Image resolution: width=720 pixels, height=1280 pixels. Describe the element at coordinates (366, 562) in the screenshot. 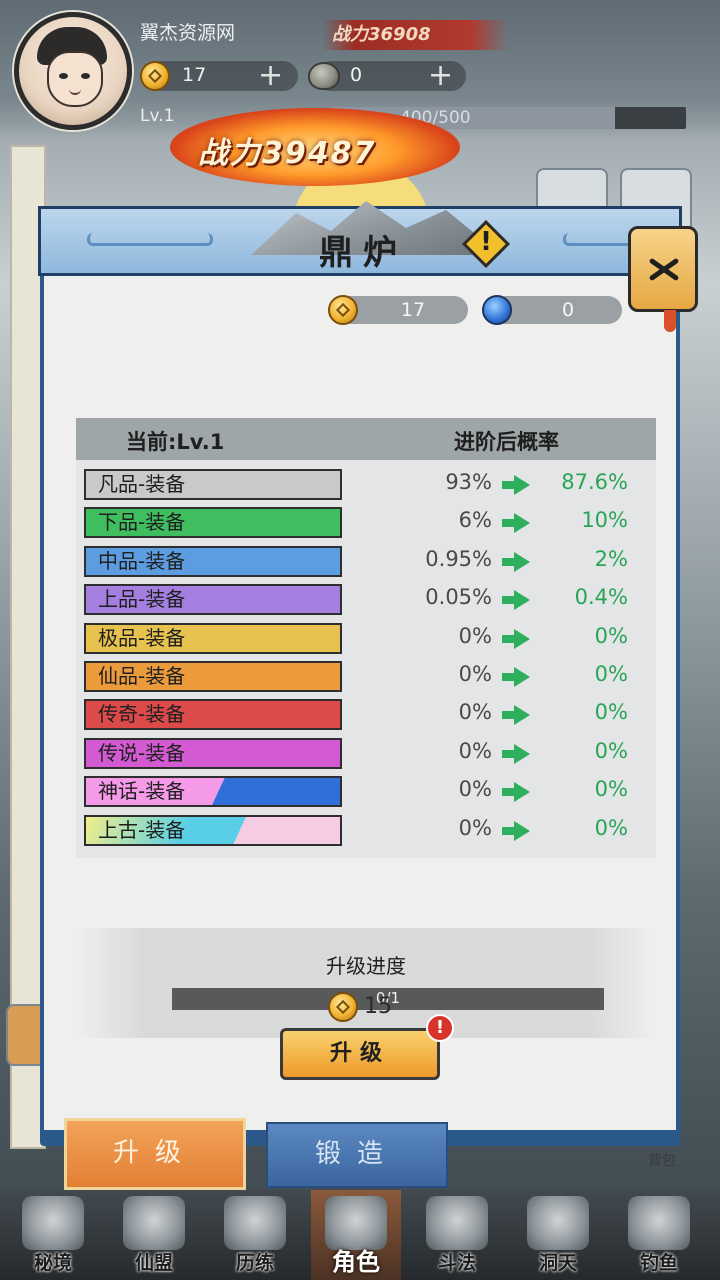

I see `probability-row: 中品-装备 0.95% 2%` at that location.